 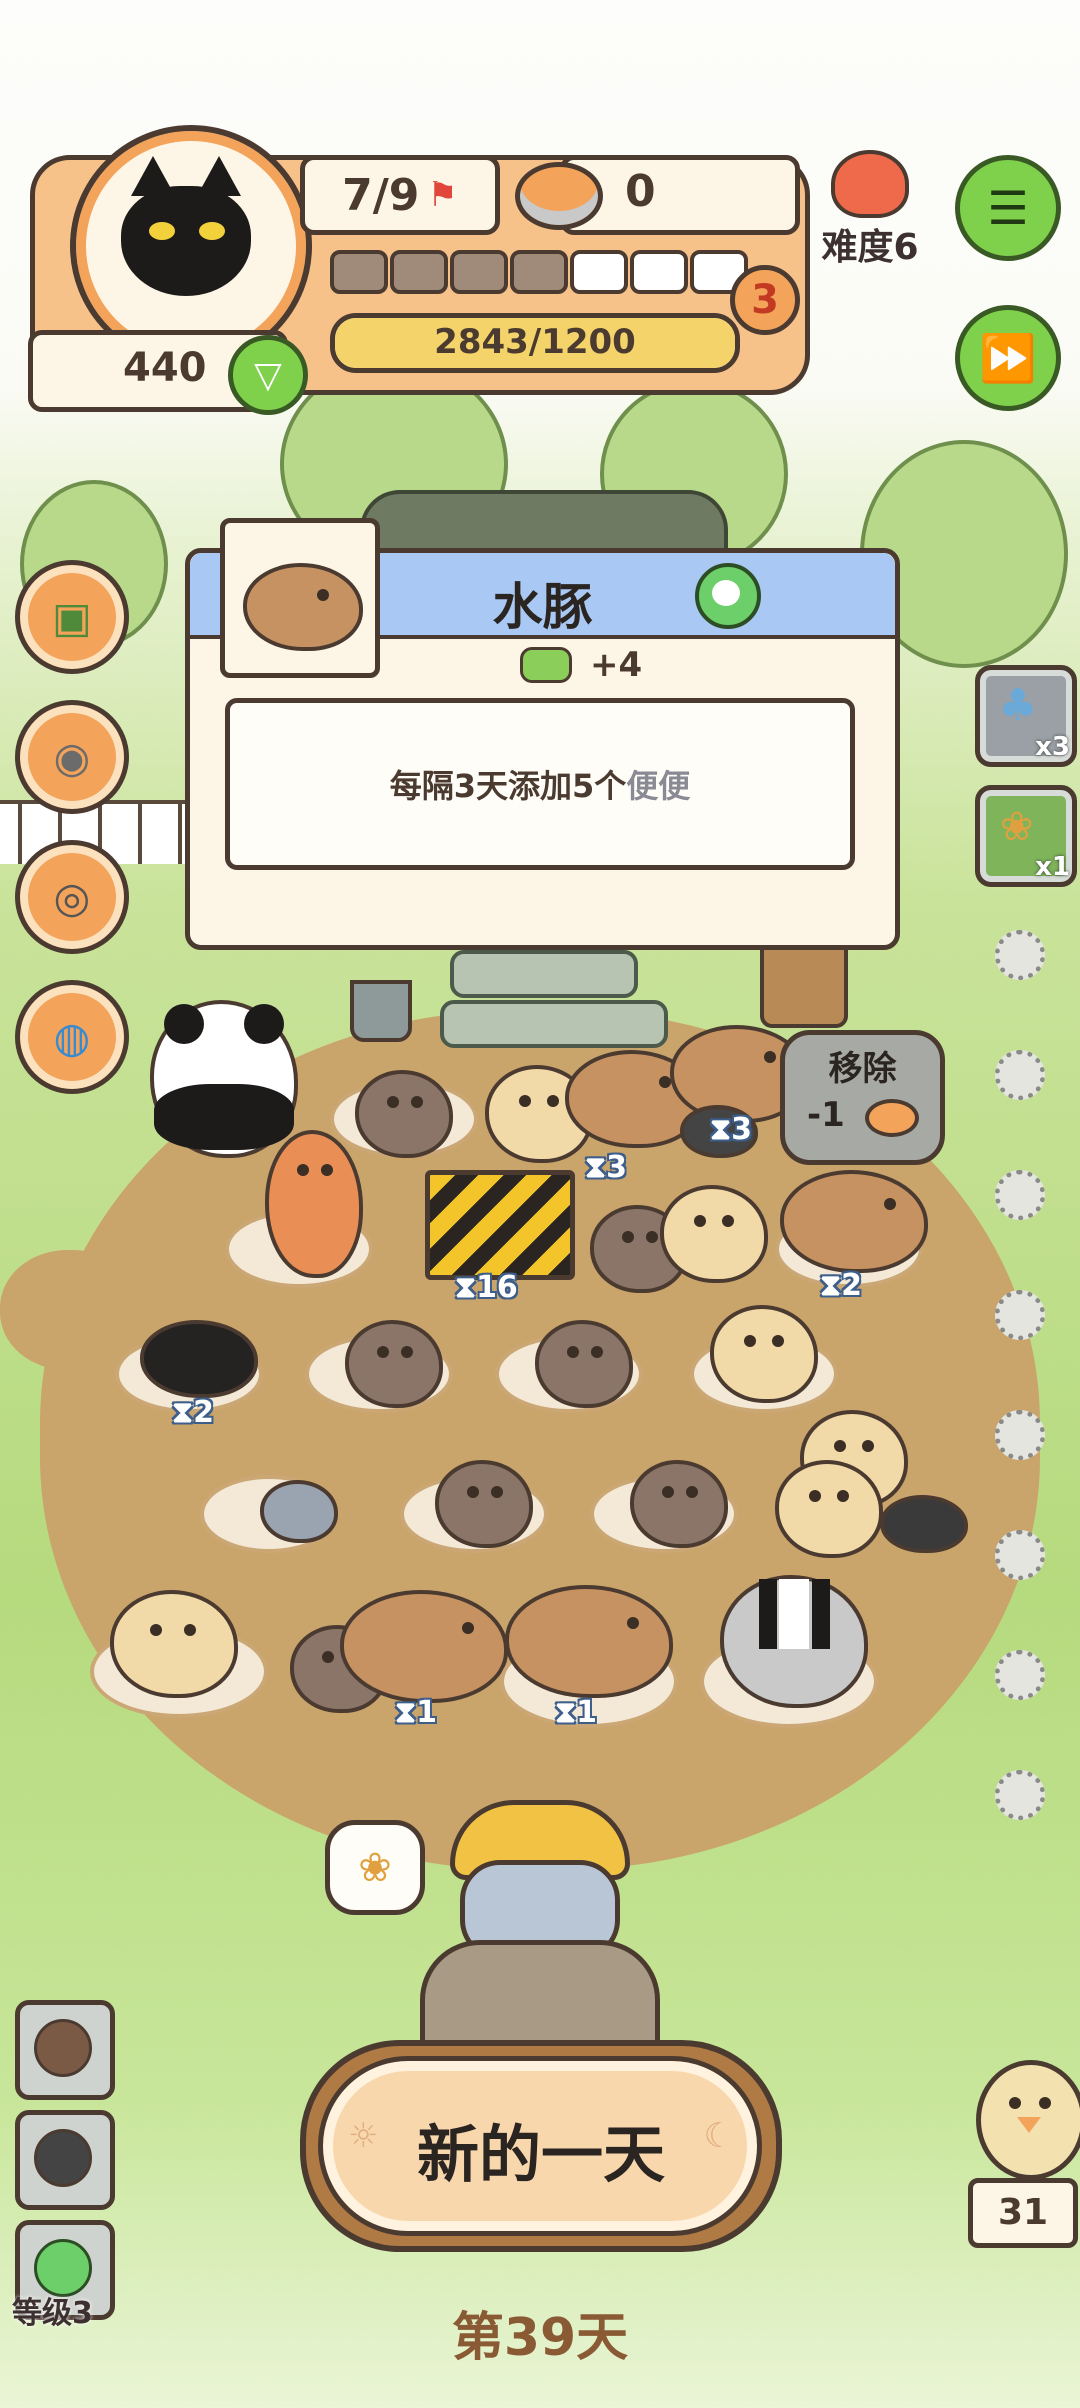 I want to click on food-pellet-icon: ❀, so click(x=1017, y=827).